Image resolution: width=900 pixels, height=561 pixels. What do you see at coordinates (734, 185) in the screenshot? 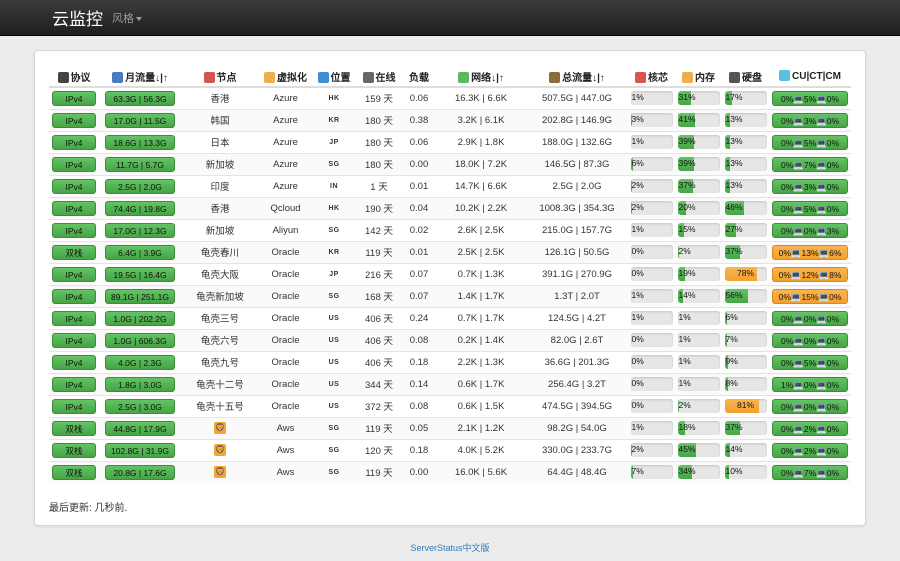
I see `bar-value: 13%` at bounding box center [734, 185].